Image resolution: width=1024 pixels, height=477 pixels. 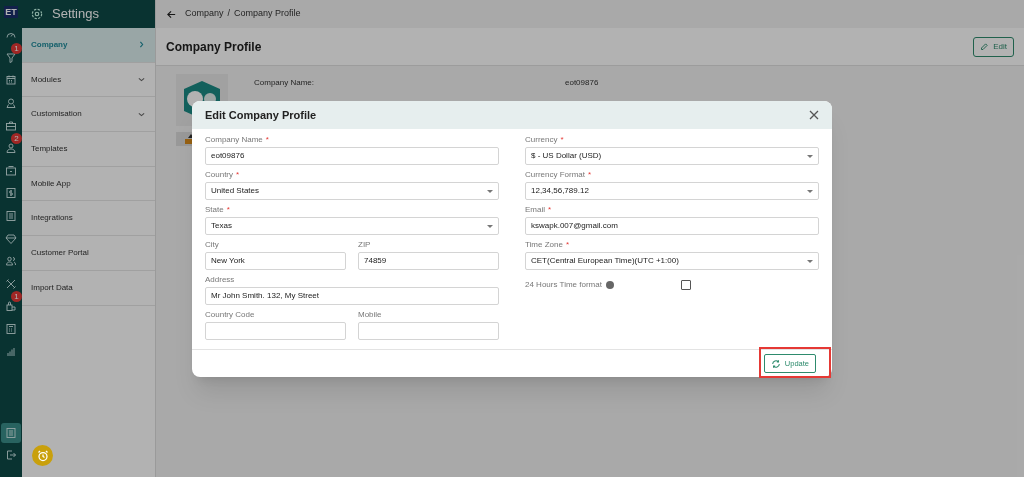 I want to click on input-field: kswapk.007@gmail.com, so click(x=672, y=226).